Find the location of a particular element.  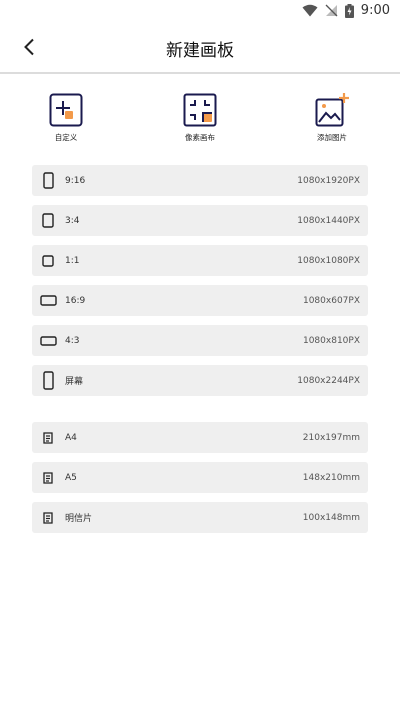

tool-row: 自定义 像素画布 添加图片 is located at coordinates (200, 122).